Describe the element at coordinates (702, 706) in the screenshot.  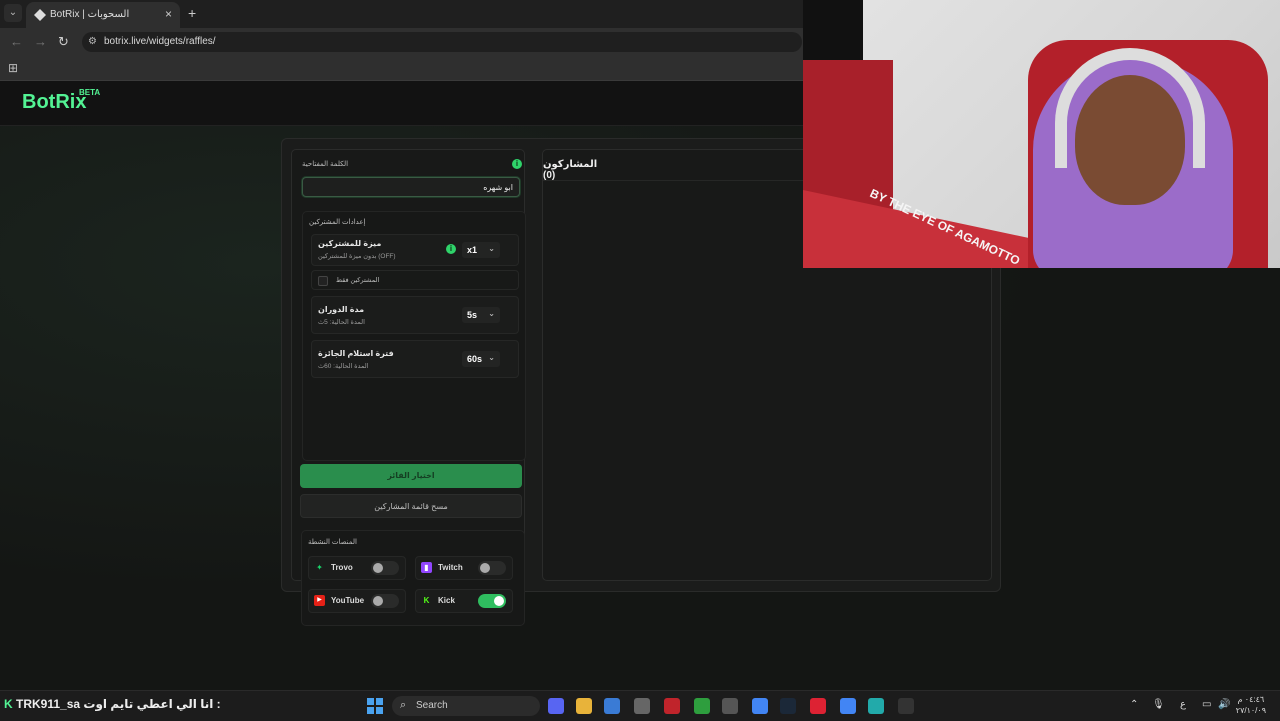
I see `xbox-icon` at that location.